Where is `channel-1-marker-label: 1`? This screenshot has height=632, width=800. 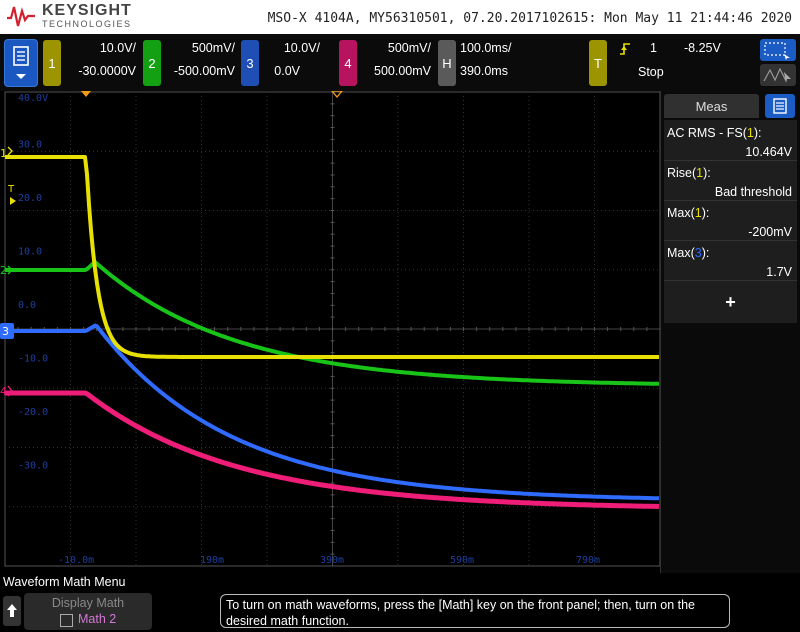
channel-1-marker-label: 1 is located at coordinates (3, 153).